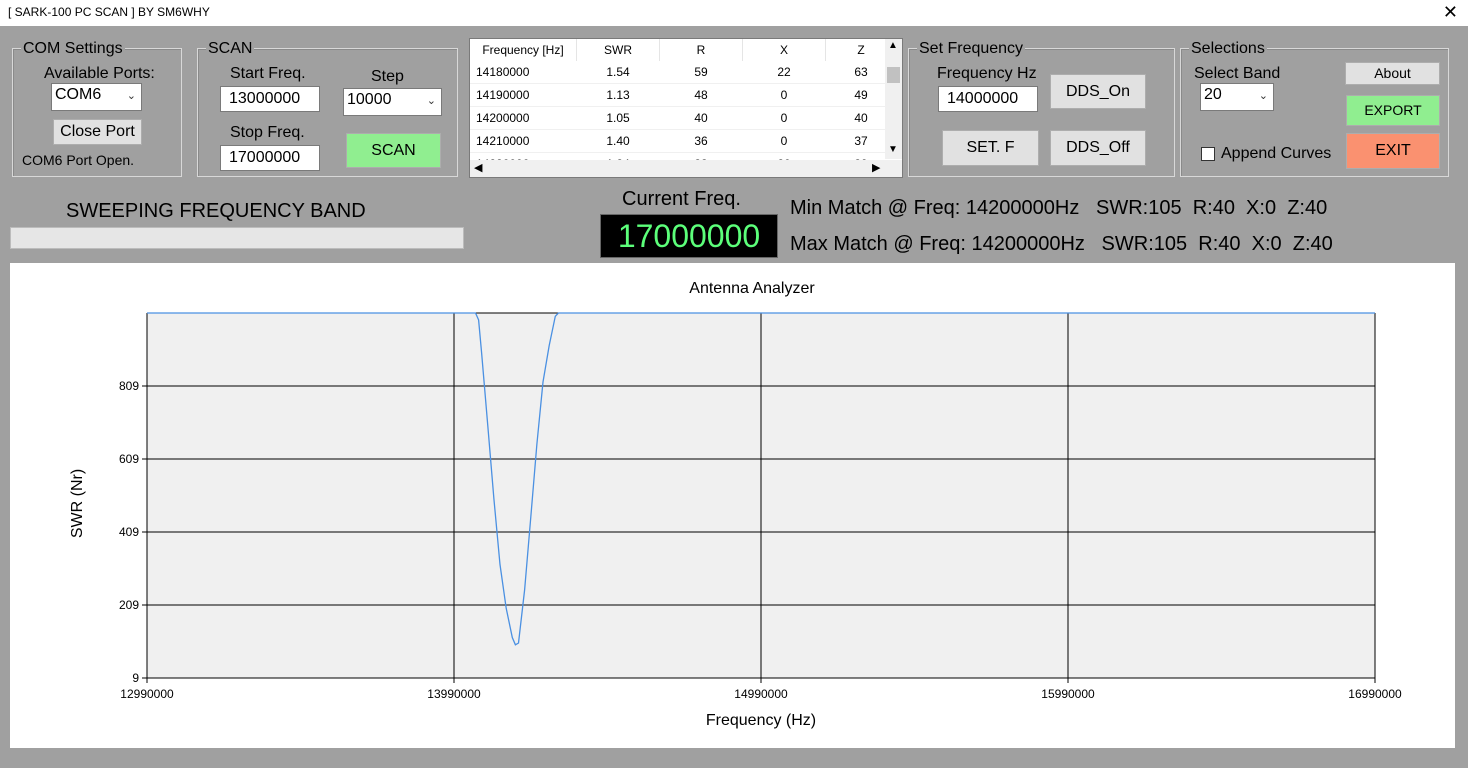 The height and width of the screenshot is (768, 1468). Describe the element at coordinates (784, 50) in the screenshot. I see `col-x: X` at that location.